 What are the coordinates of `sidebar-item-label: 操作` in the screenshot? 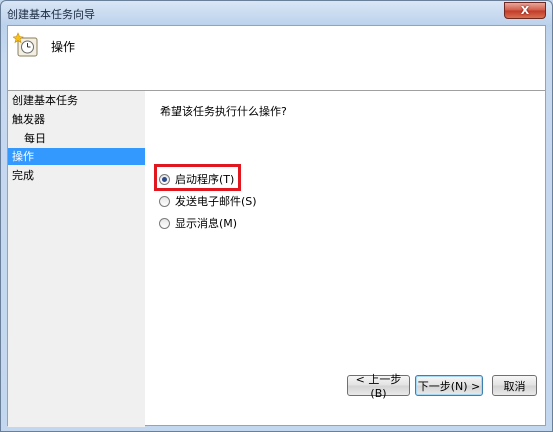 It's located at (23, 156).